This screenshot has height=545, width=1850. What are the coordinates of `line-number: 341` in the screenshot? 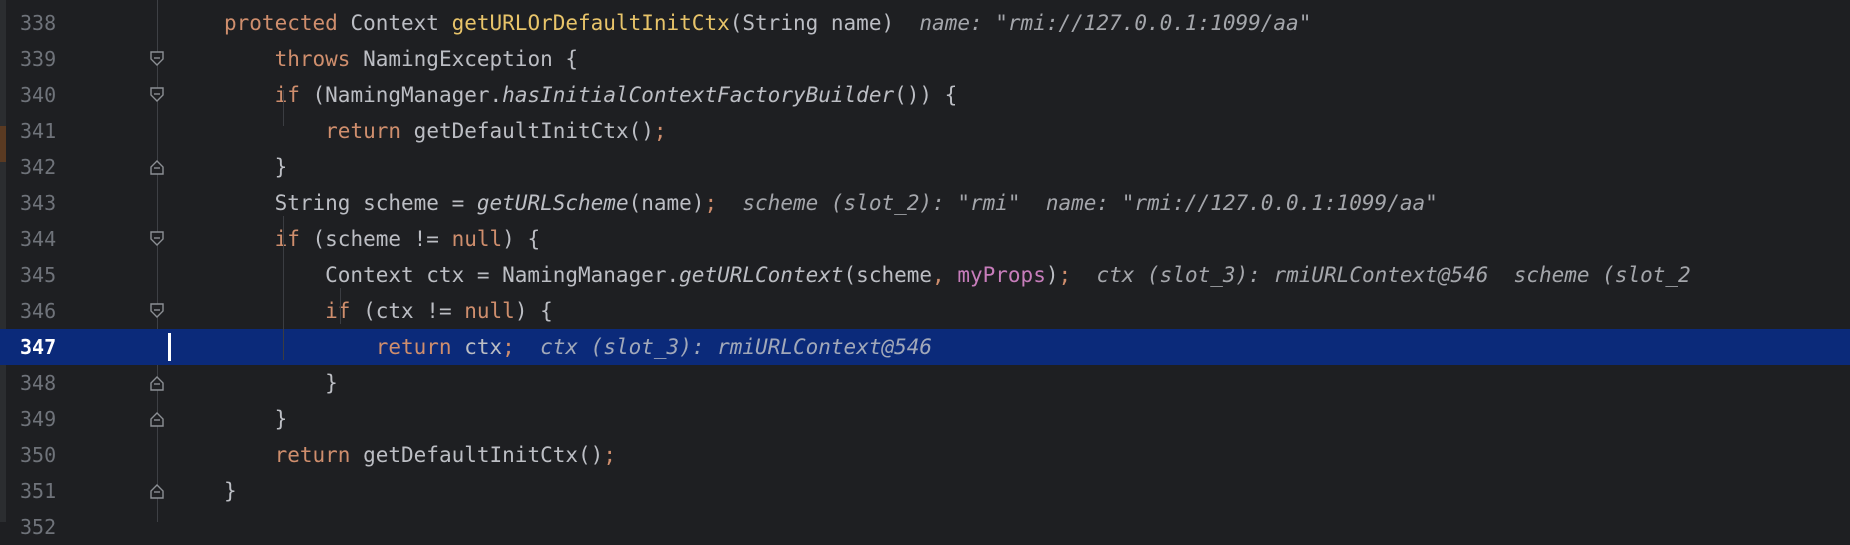 It's located at (50, 131).